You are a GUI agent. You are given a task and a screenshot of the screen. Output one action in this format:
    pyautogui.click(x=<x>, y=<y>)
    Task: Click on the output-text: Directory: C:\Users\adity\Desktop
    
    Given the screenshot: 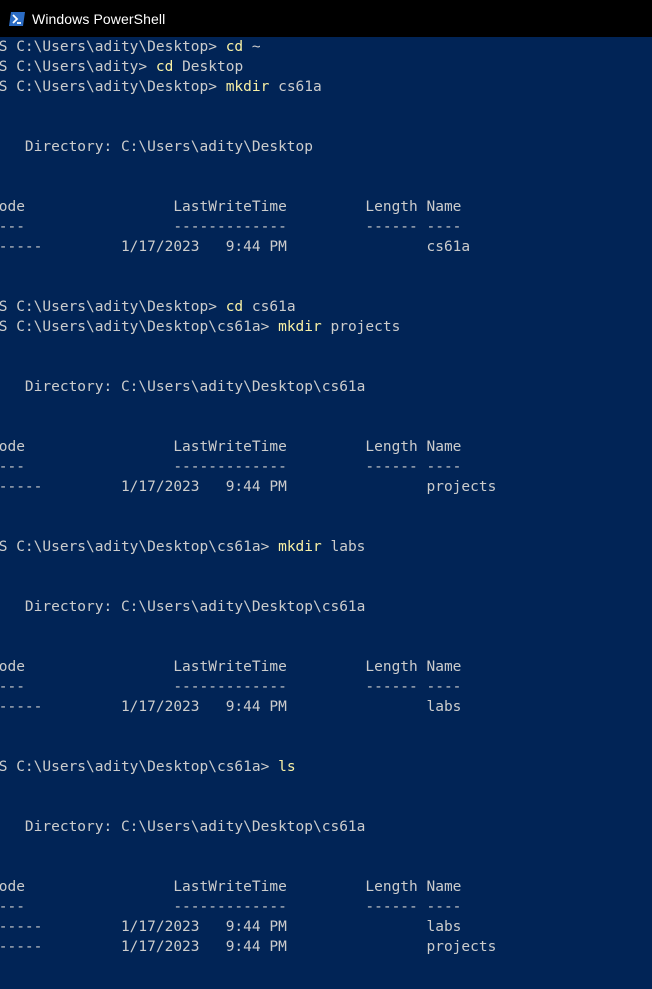 What is the action you would take?
    pyautogui.click(x=157, y=147)
    